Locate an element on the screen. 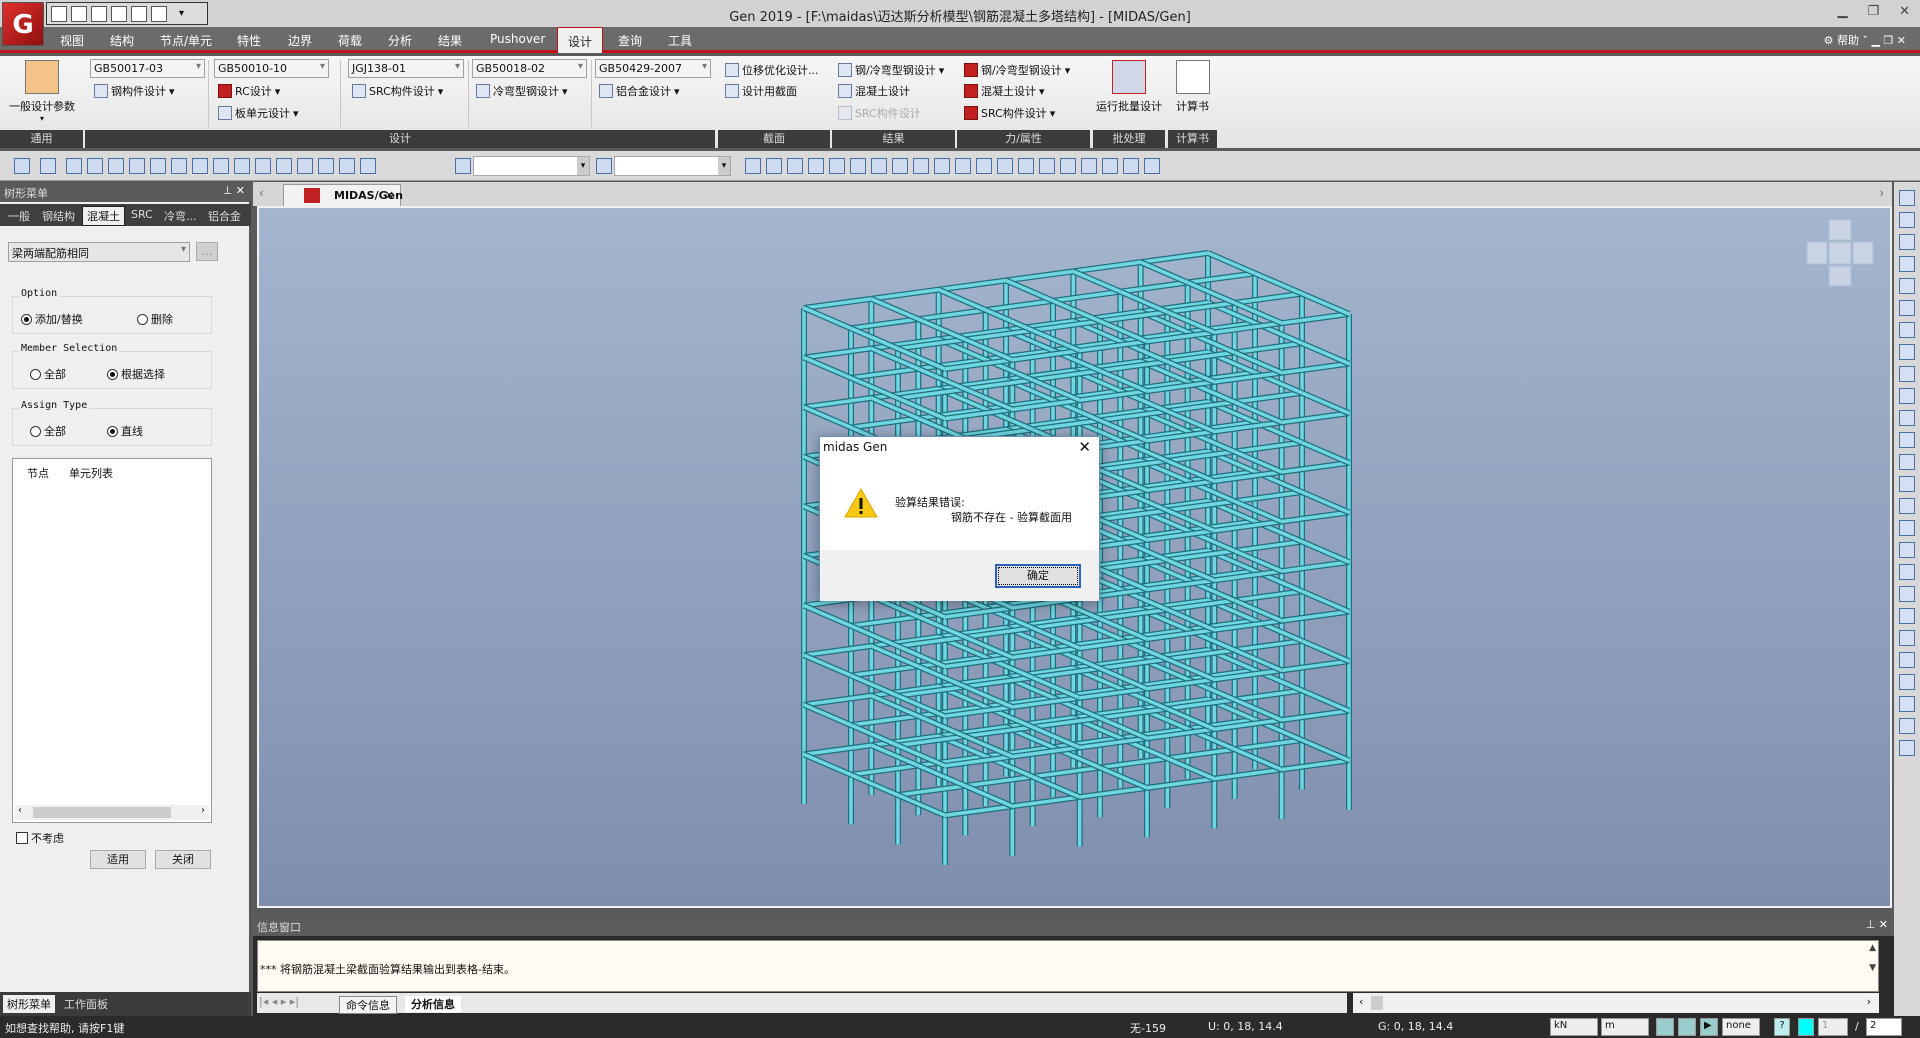  view-cube is located at coordinates (1840, 253).